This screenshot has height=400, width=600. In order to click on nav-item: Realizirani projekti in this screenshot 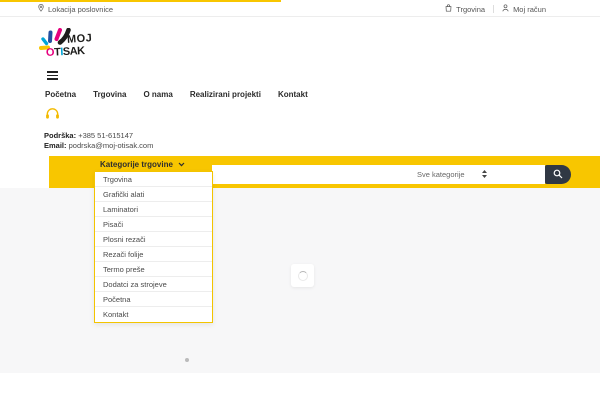, I will do `click(225, 94)`.